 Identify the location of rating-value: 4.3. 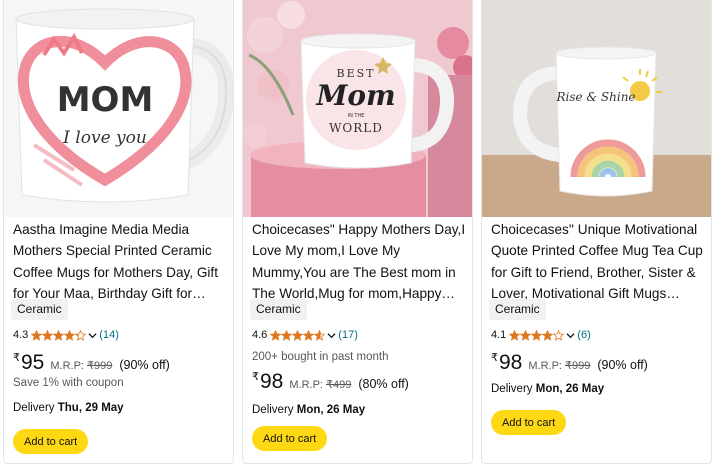
(21, 335).